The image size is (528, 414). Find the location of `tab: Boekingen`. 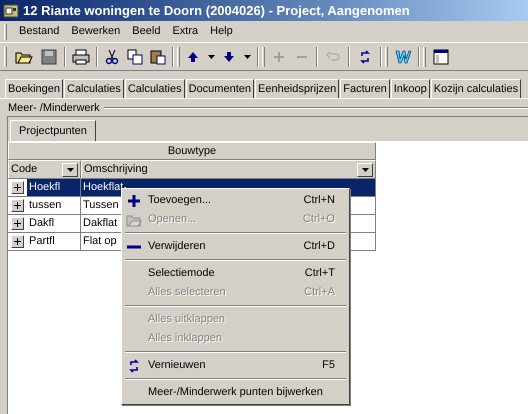

tab: Boekingen is located at coordinates (34, 88).